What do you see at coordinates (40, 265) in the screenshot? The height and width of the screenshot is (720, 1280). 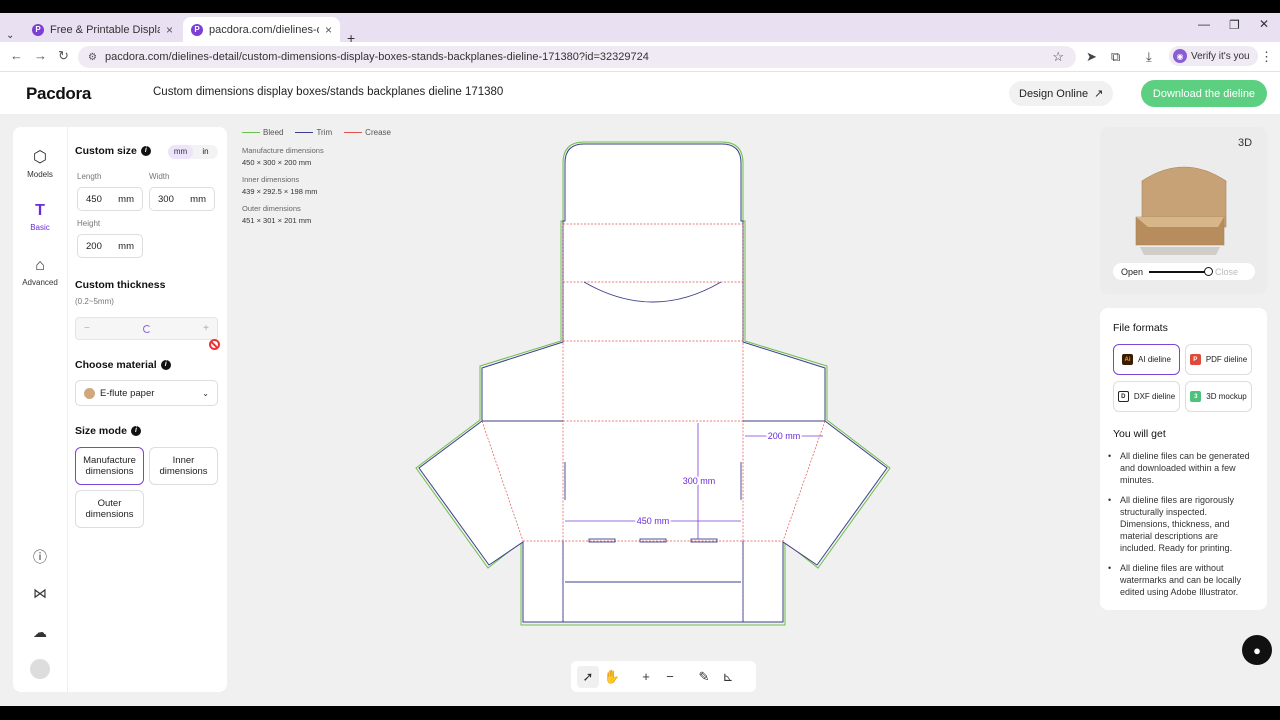 I see `advanced-tools-icon: ⌂` at bounding box center [40, 265].